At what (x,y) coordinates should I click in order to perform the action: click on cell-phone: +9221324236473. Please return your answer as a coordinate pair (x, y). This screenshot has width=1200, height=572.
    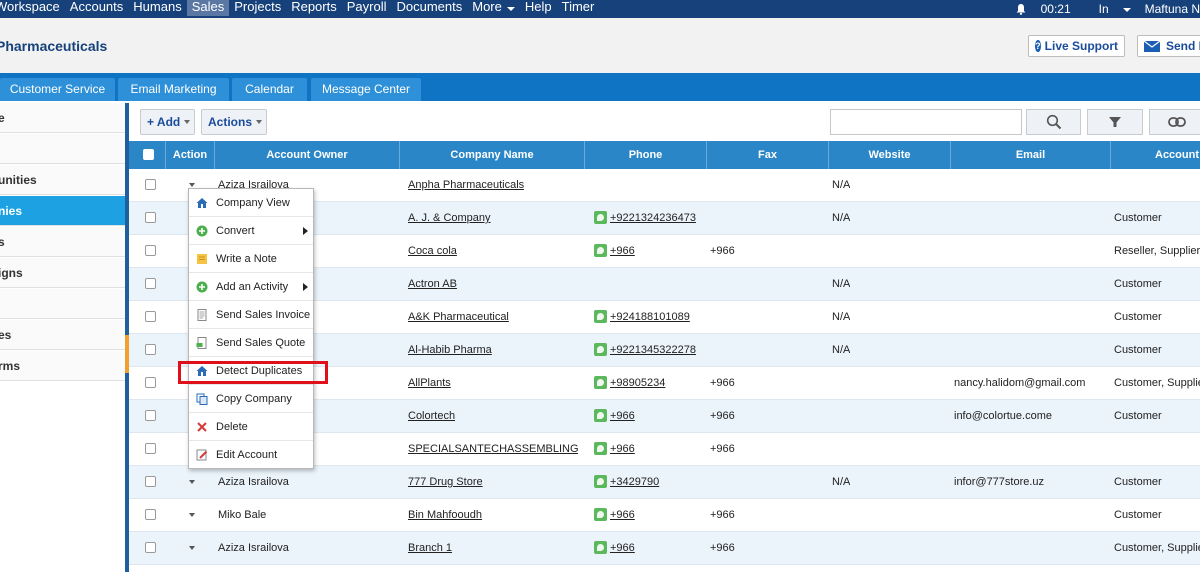
    Looking at the image, I should click on (647, 218).